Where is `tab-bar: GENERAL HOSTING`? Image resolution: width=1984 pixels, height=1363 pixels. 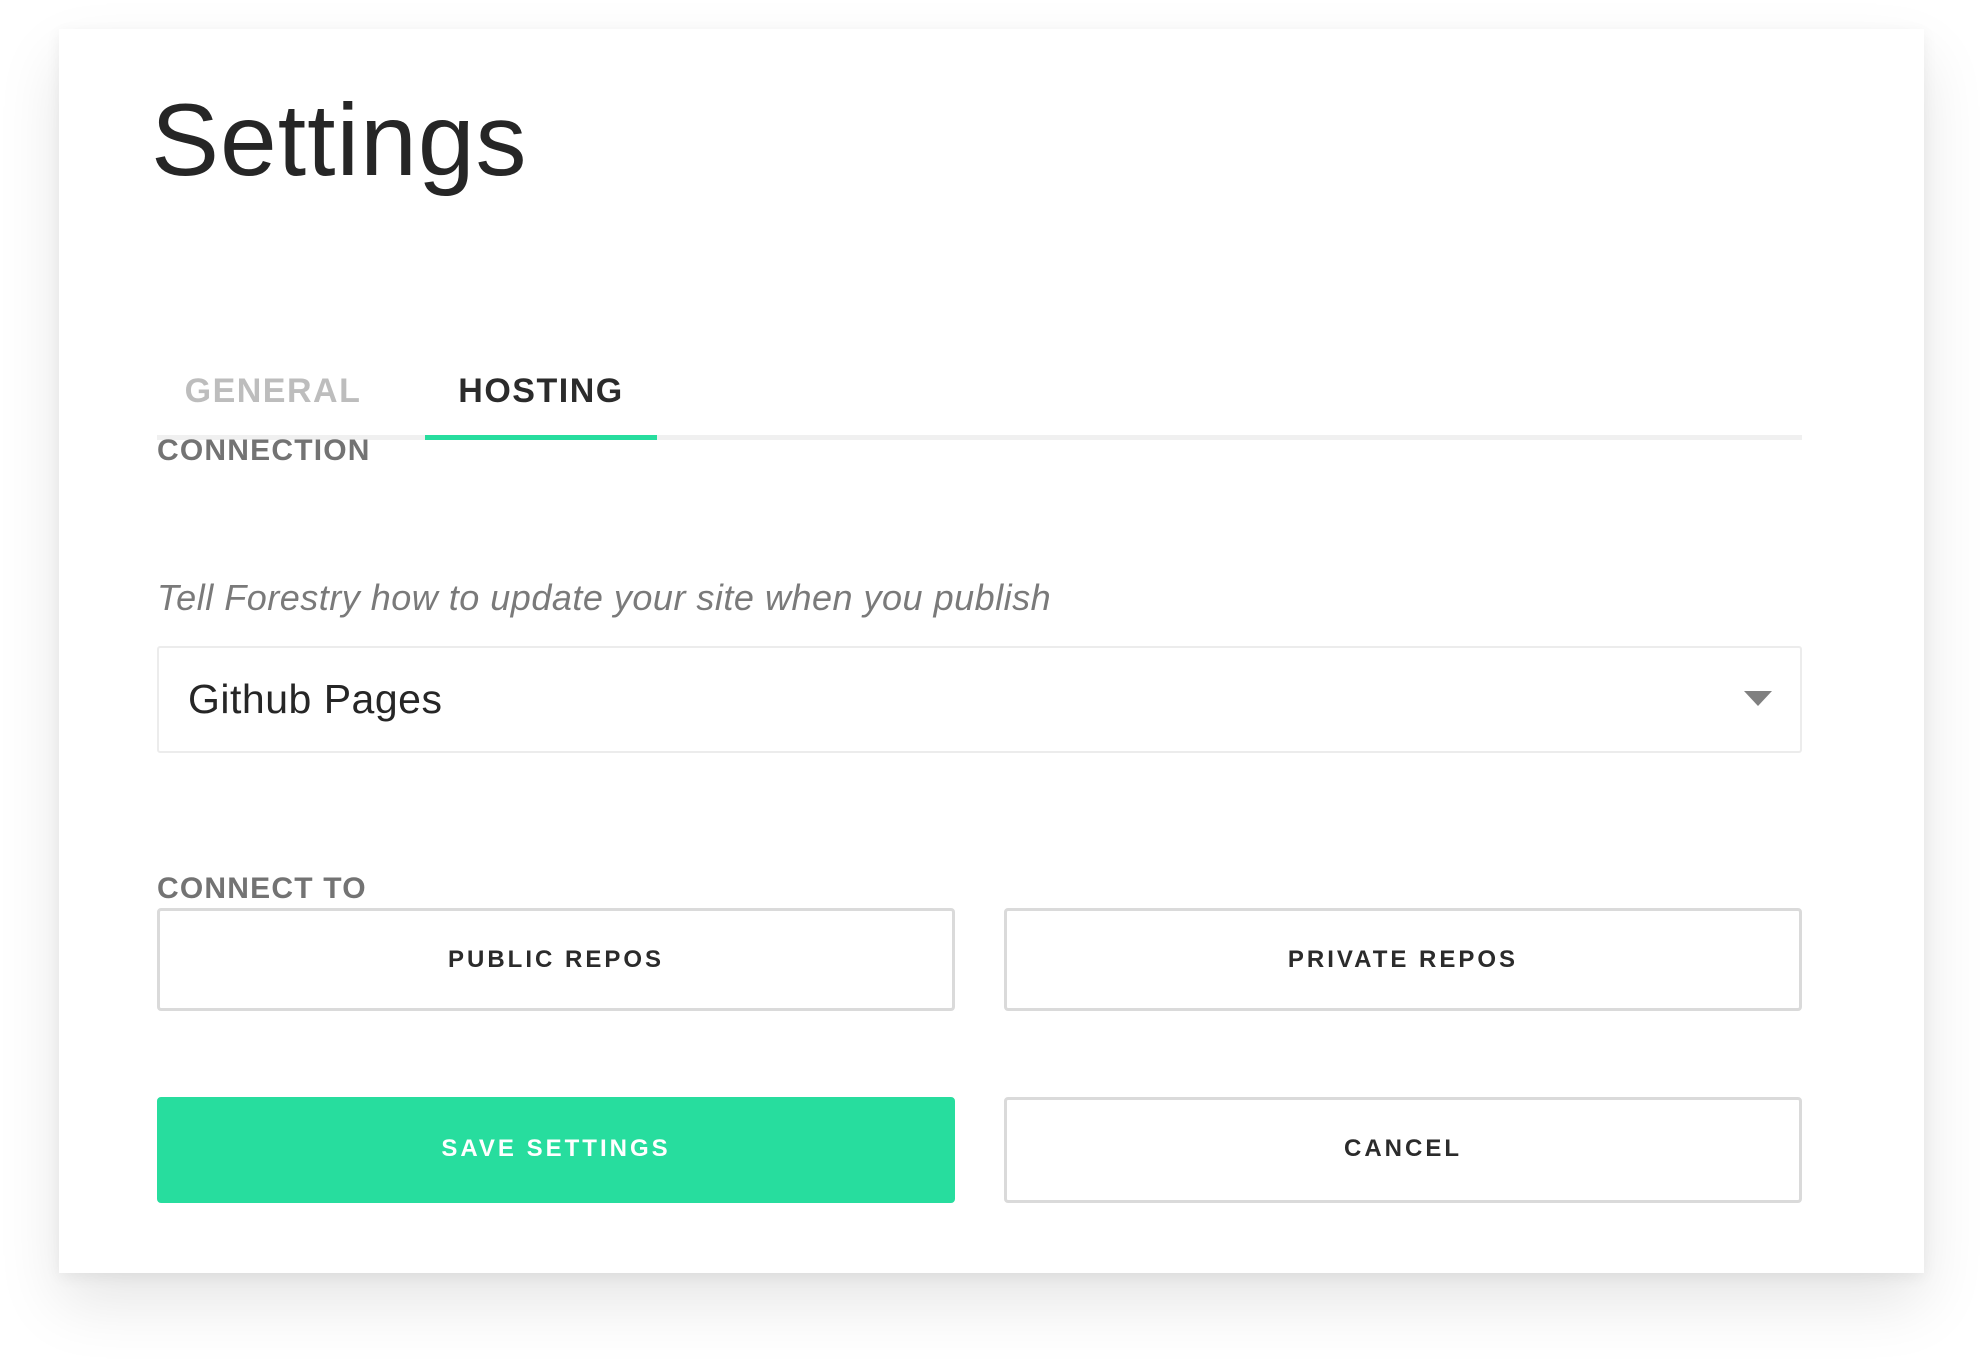 tab-bar: GENERAL HOSTING is located at coordinates (979, 394).